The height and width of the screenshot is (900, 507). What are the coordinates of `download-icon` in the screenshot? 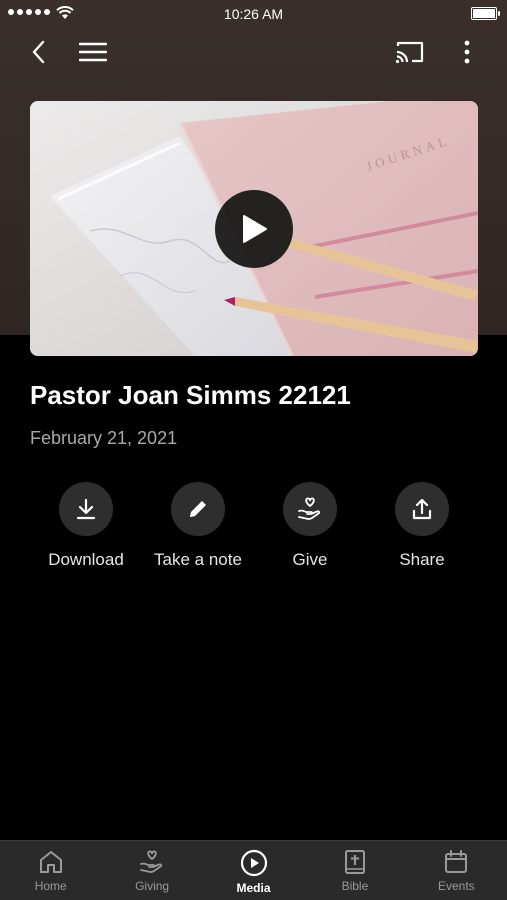 It's located at (86, 509).